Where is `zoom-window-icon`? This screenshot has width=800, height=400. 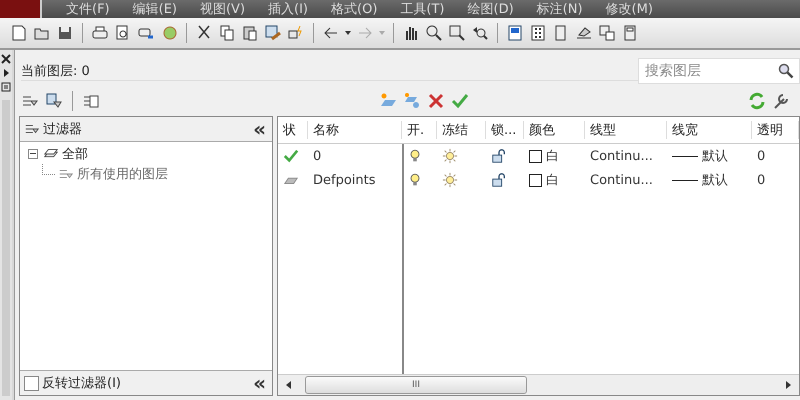
zoom-window-icon is located at coordinates (457, 33).